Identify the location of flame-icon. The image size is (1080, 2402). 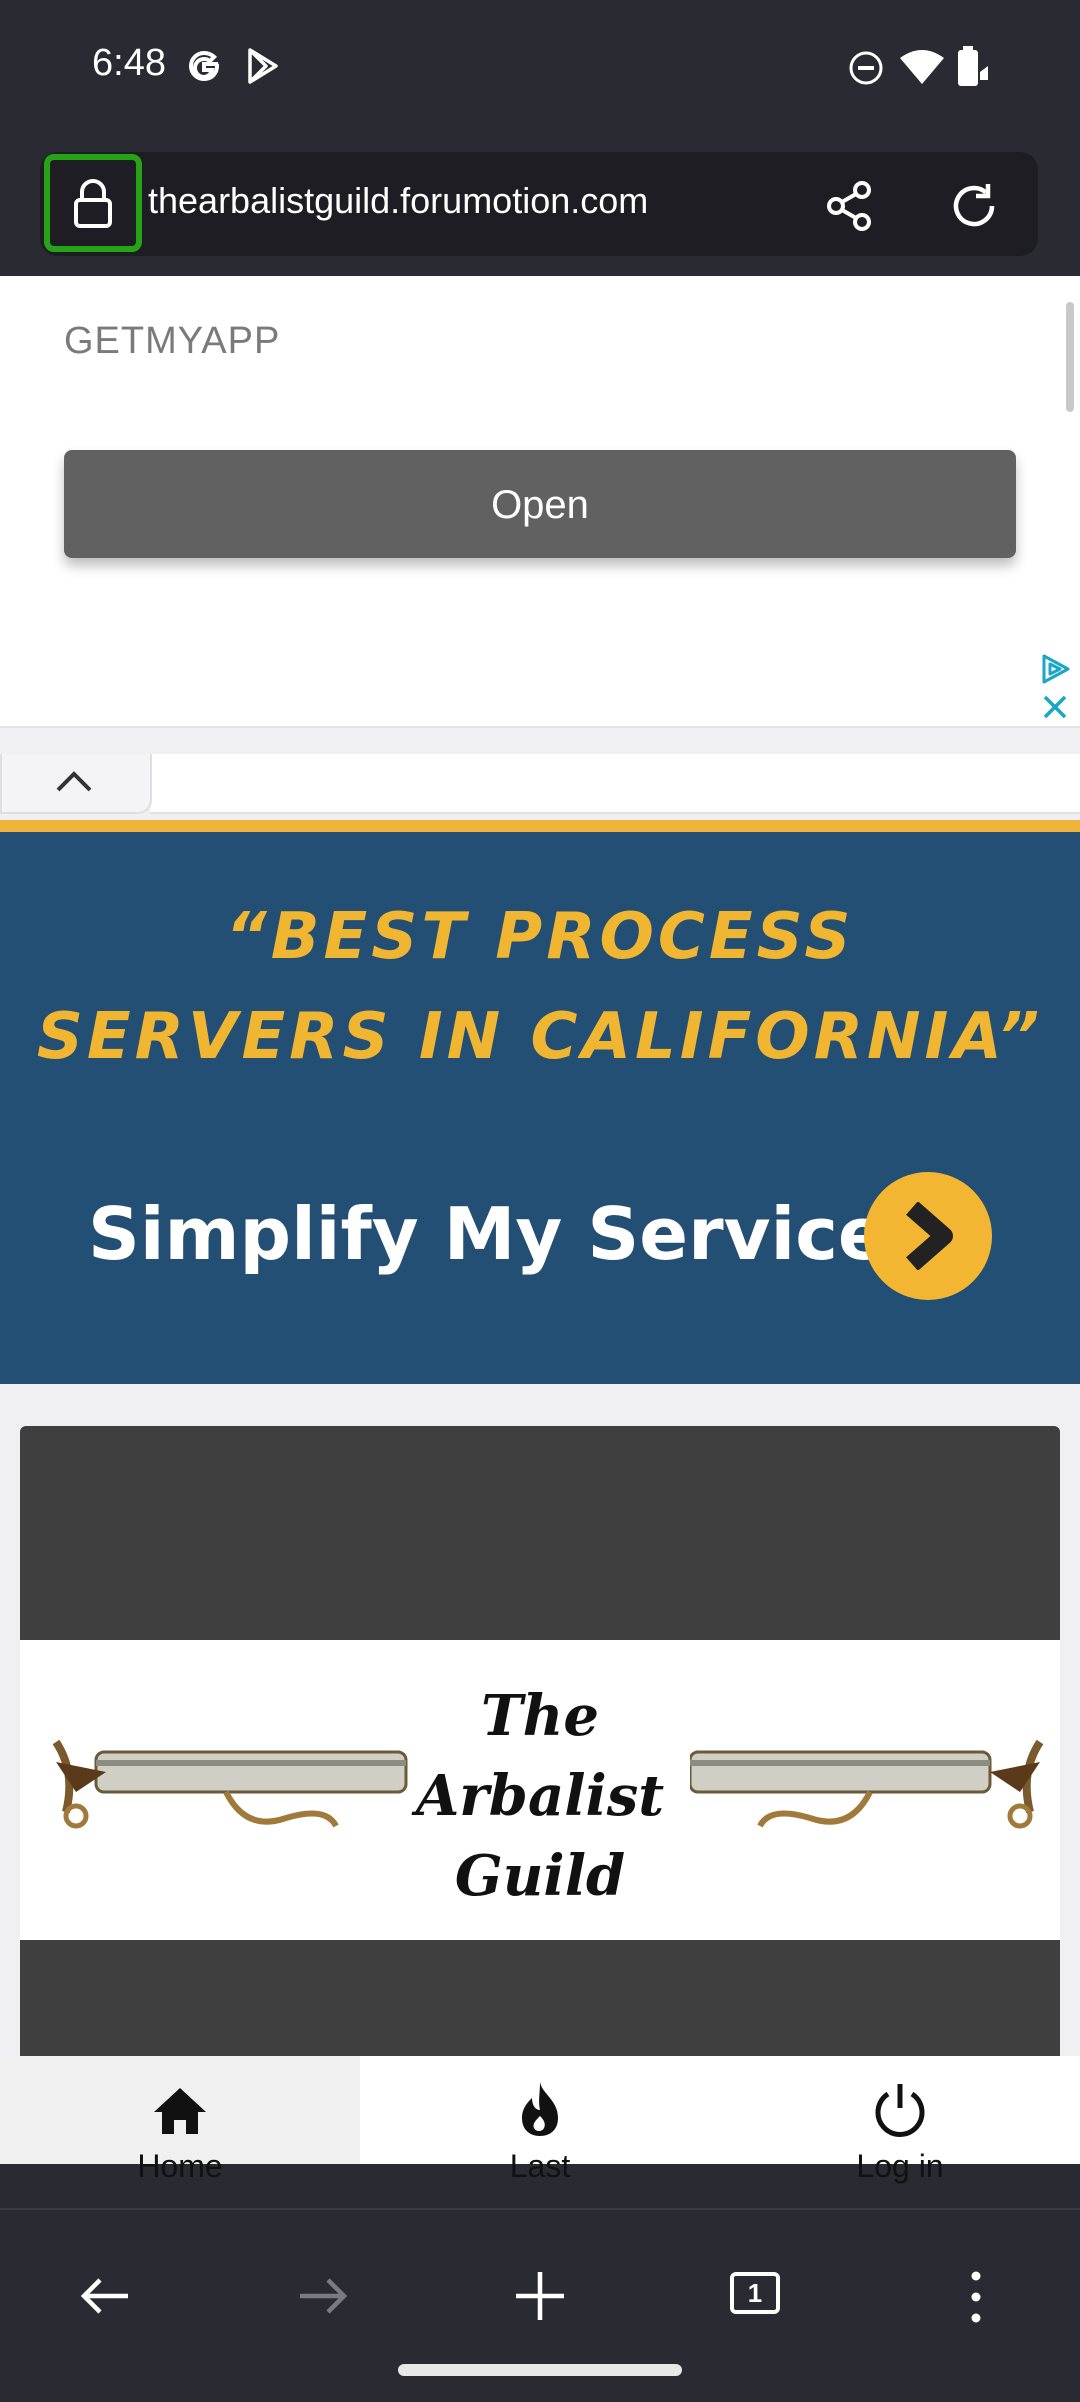
(540, 2109).